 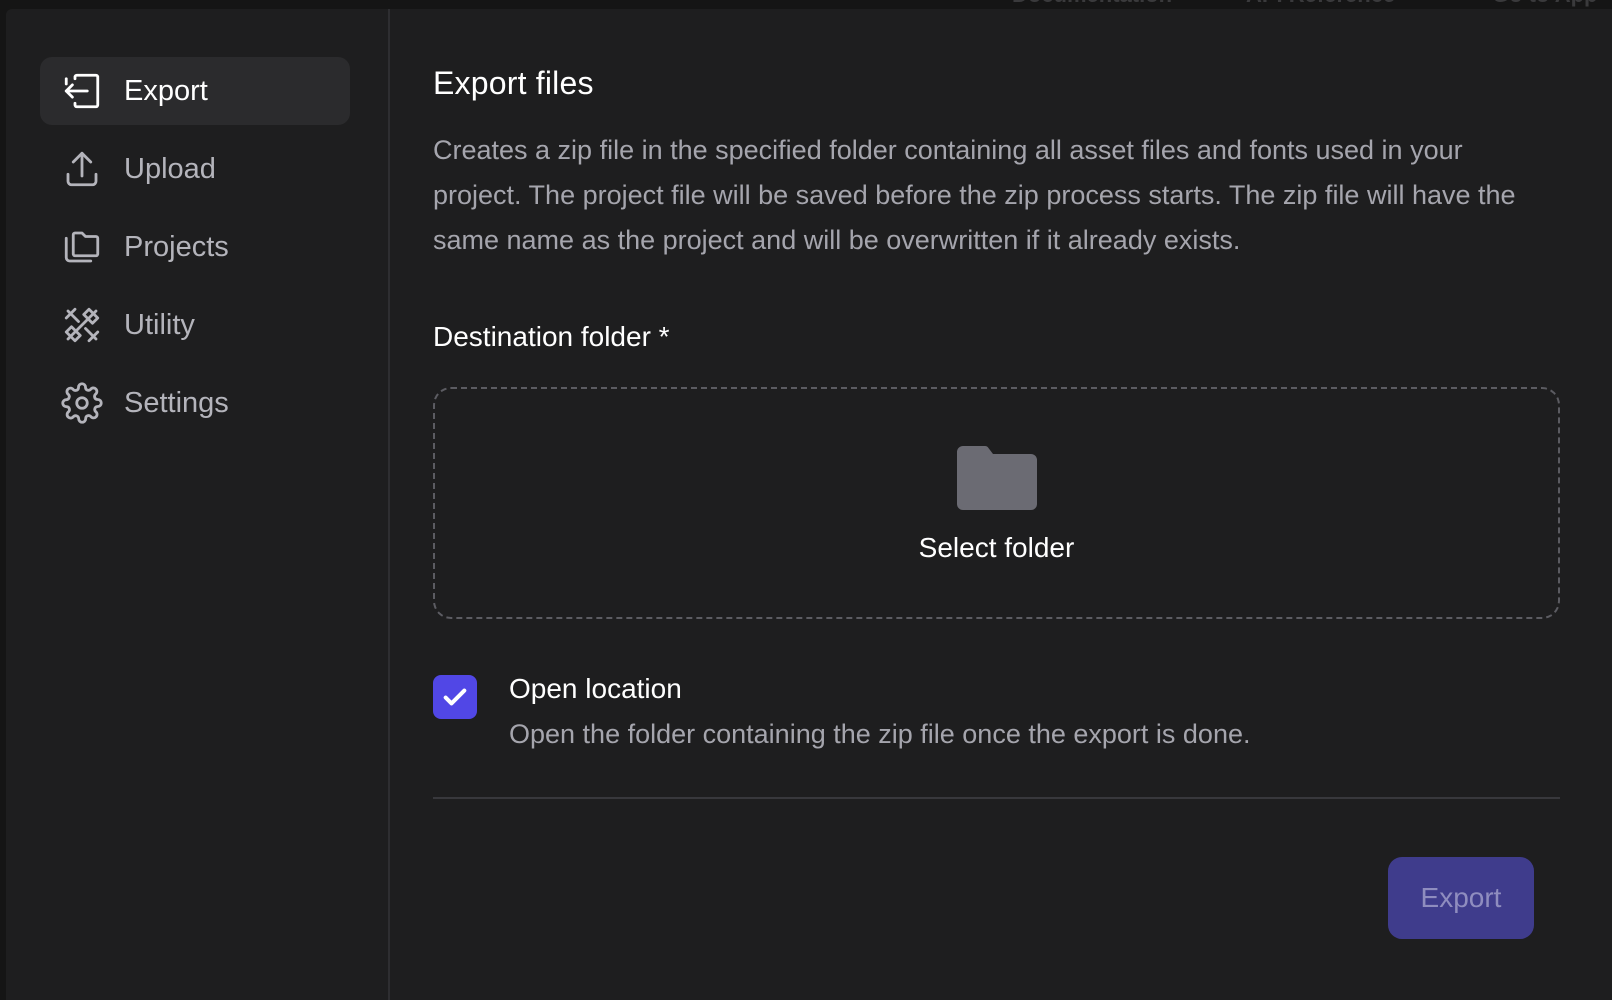 I want to click on checkmark-icon, so click(x=455, y=697).